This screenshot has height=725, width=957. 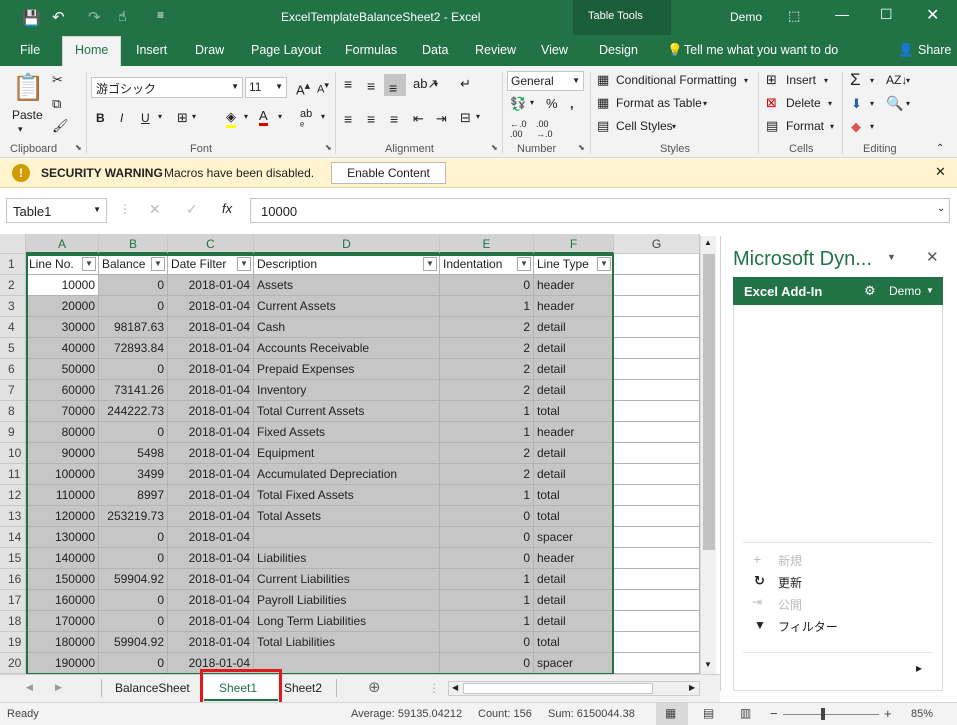 What do you see at coordinates (347, 306) in the screenshot?
I see `table-cell: Current Assets` at bounding box center [347, 306].